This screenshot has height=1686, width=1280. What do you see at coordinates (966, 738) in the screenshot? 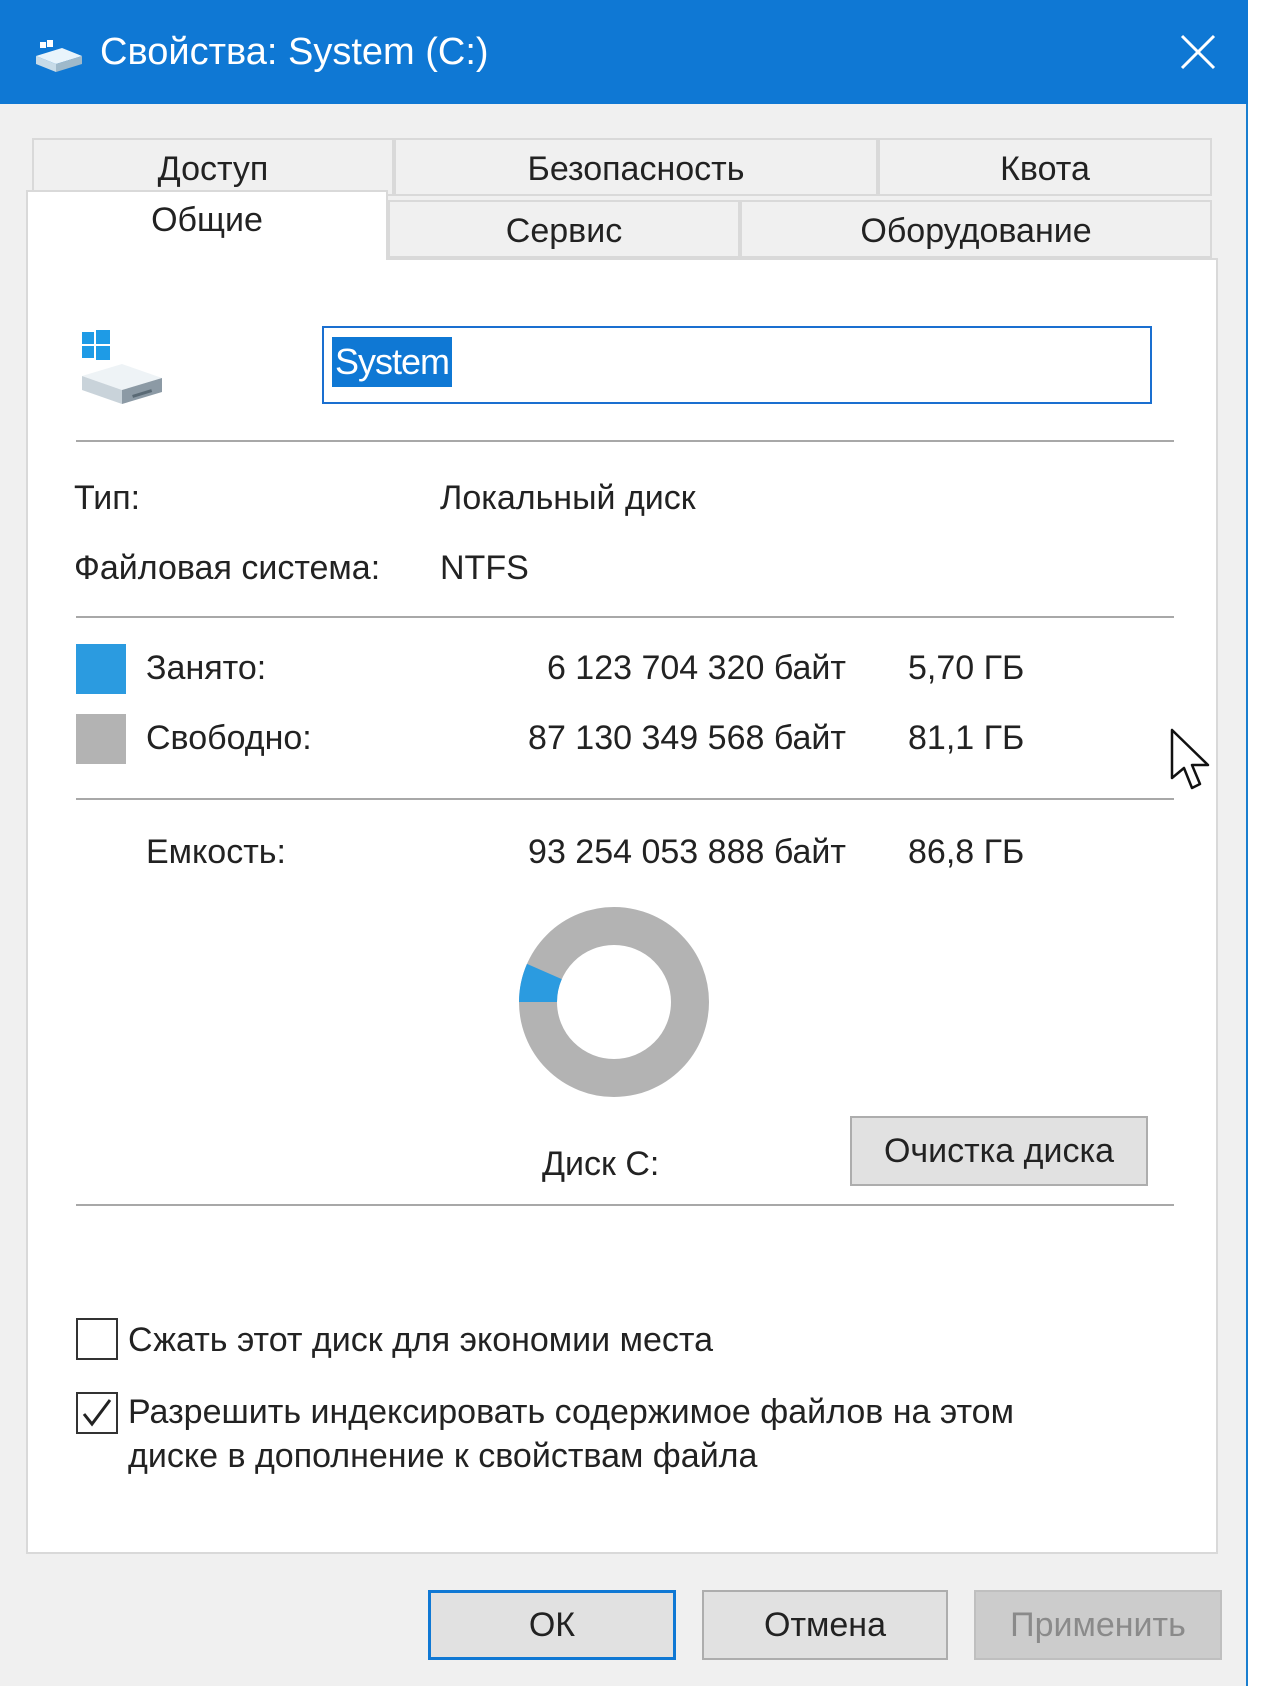
I see `free-gb: 81,1 ГБ` at bounding box center [966, 738].